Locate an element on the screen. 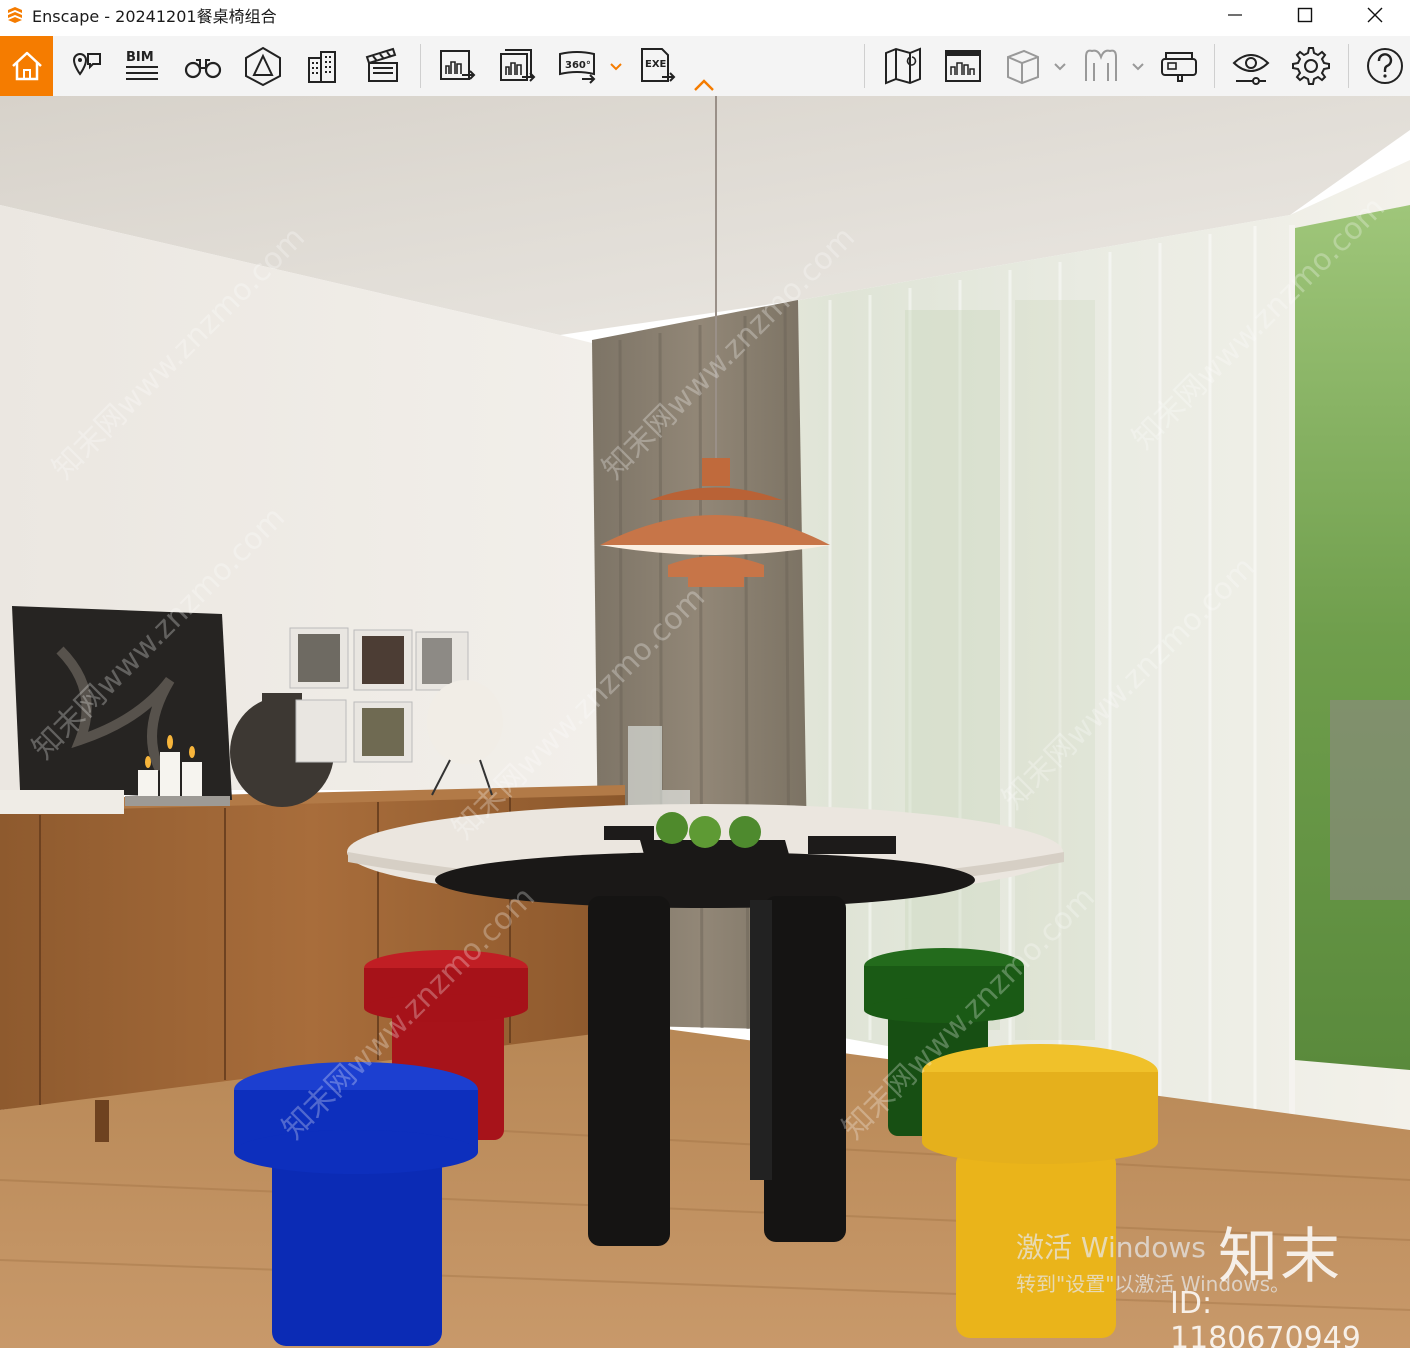 This screenshot has height=1348, width=1410. bim-button: BIM is located at coordinates (142, 66).